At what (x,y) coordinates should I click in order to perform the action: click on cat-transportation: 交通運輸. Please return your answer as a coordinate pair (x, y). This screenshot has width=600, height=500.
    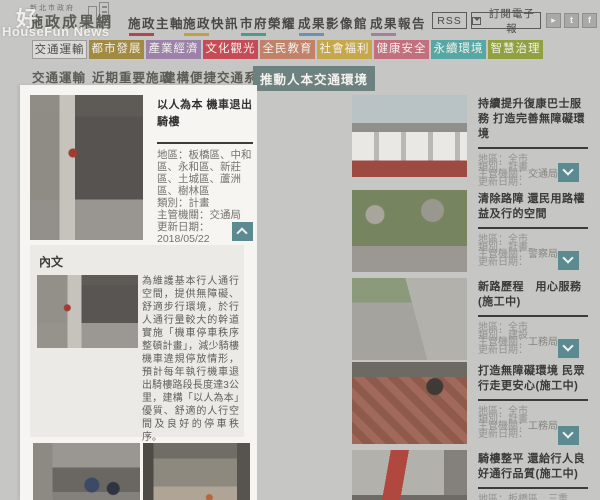
    Looking at the image, I should click on (59, 49).